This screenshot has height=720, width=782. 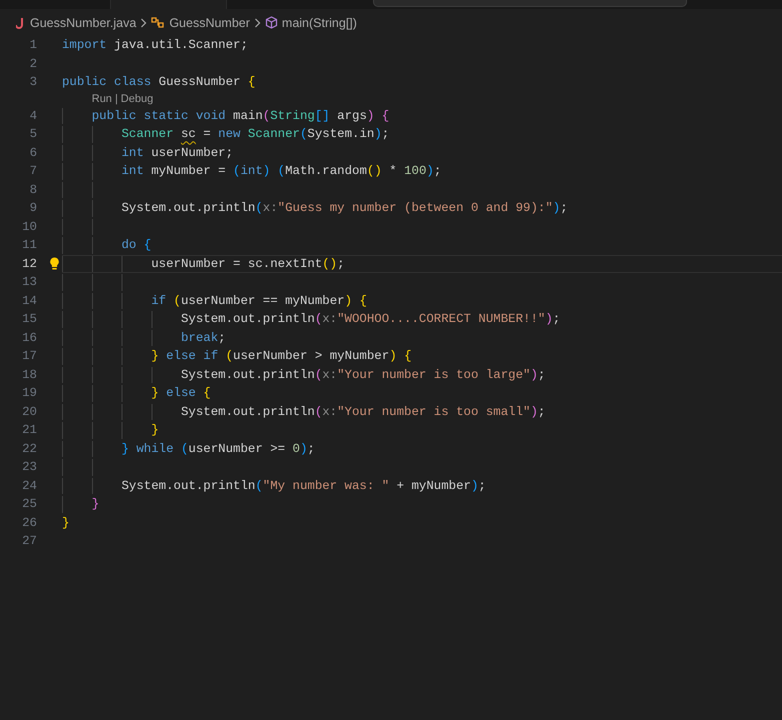 What do you see at coordinates (363, 411) in the screenshot?
I see `code-line: System.out.println(x:"Your number is too small");` at bounding box center [363, 411].